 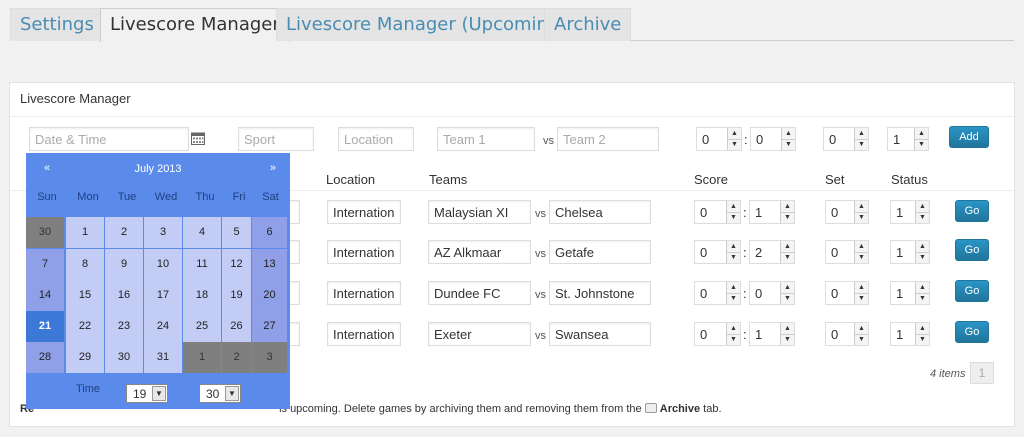 What do you see at coordinates (45, 295) in the screenshot?
I see `calendar-day: 14` at bounding box center [45, 295].